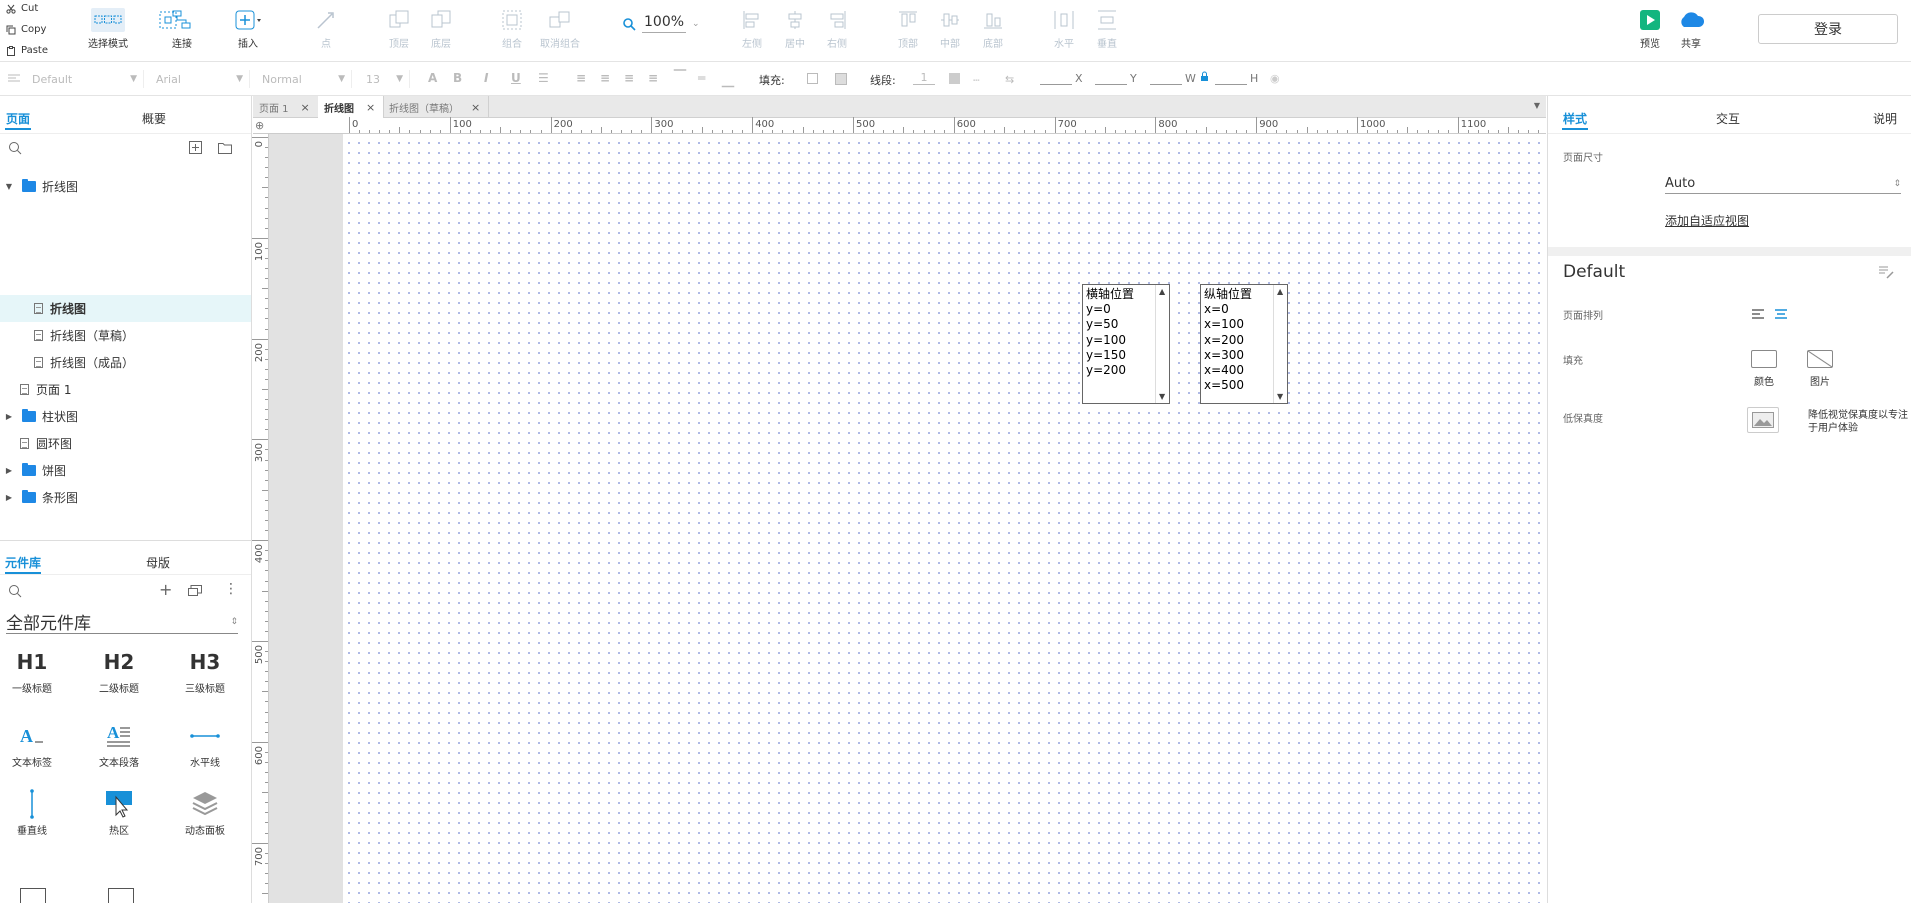  Describe the element at coordinates (512, 31) in the screenshot. I see `group-button: 组合` at that location.